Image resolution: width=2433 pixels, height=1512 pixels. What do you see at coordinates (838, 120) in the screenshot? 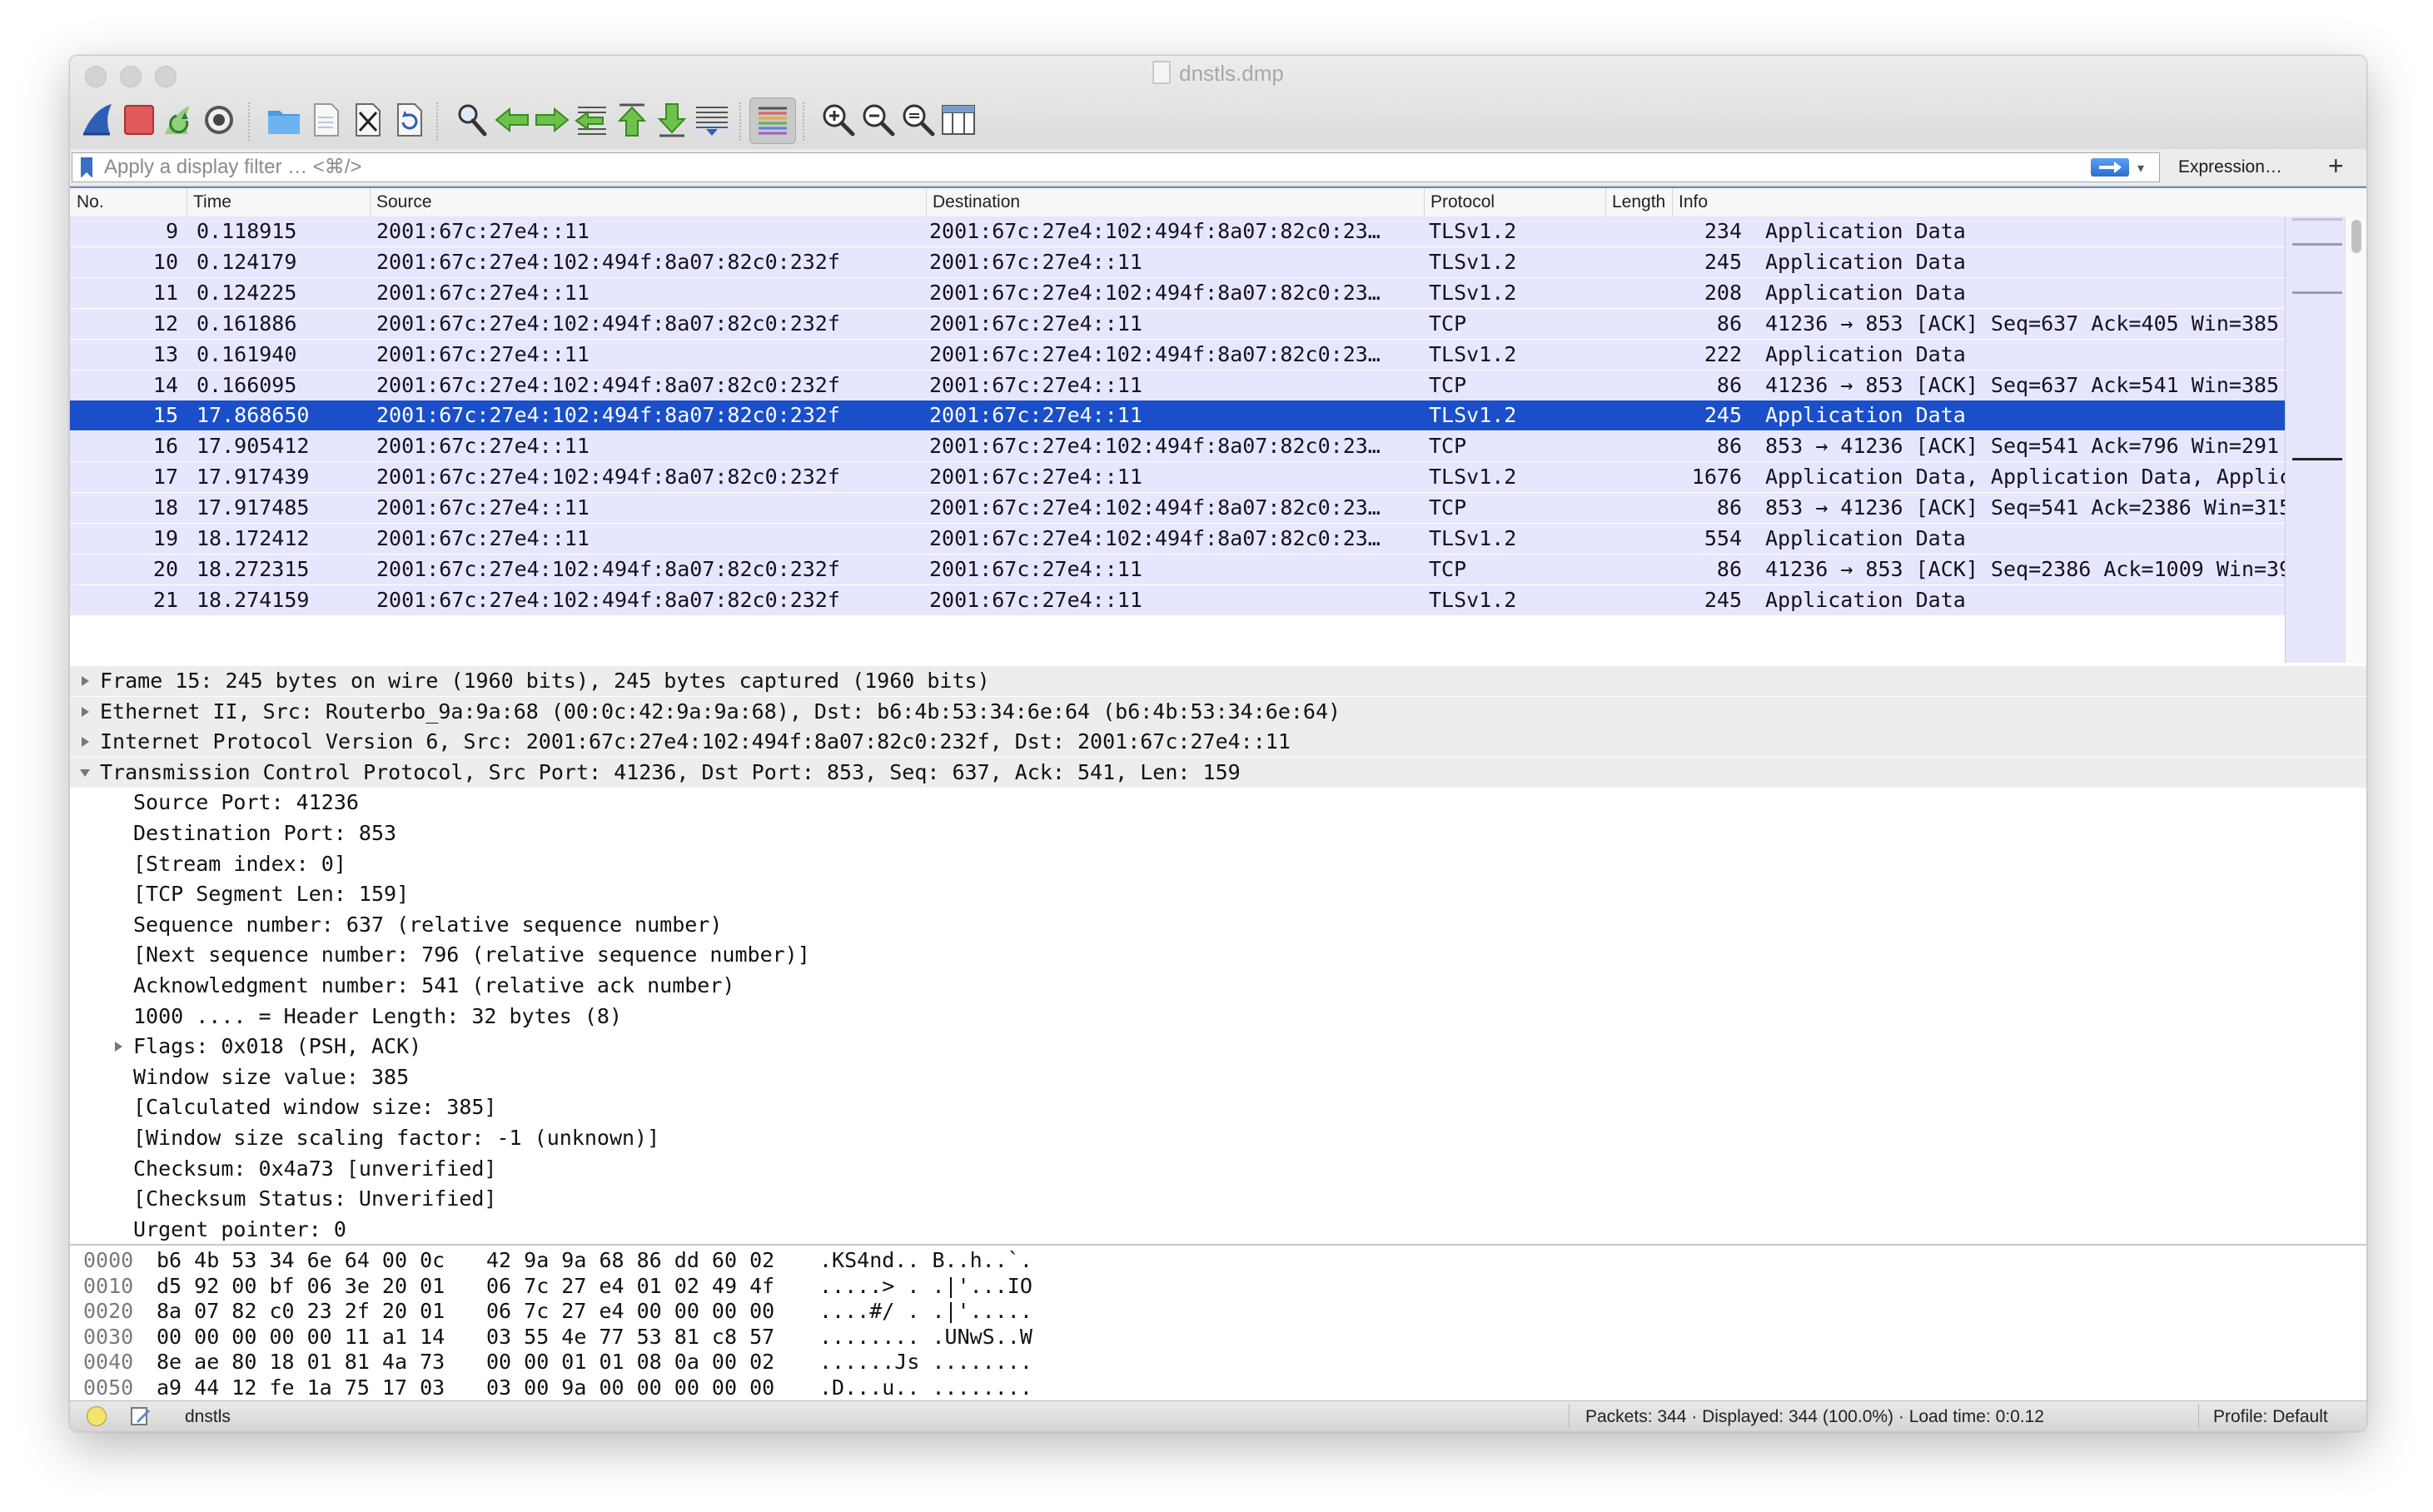
I see `zoom-in-icon` at bounding box center [838, 120].